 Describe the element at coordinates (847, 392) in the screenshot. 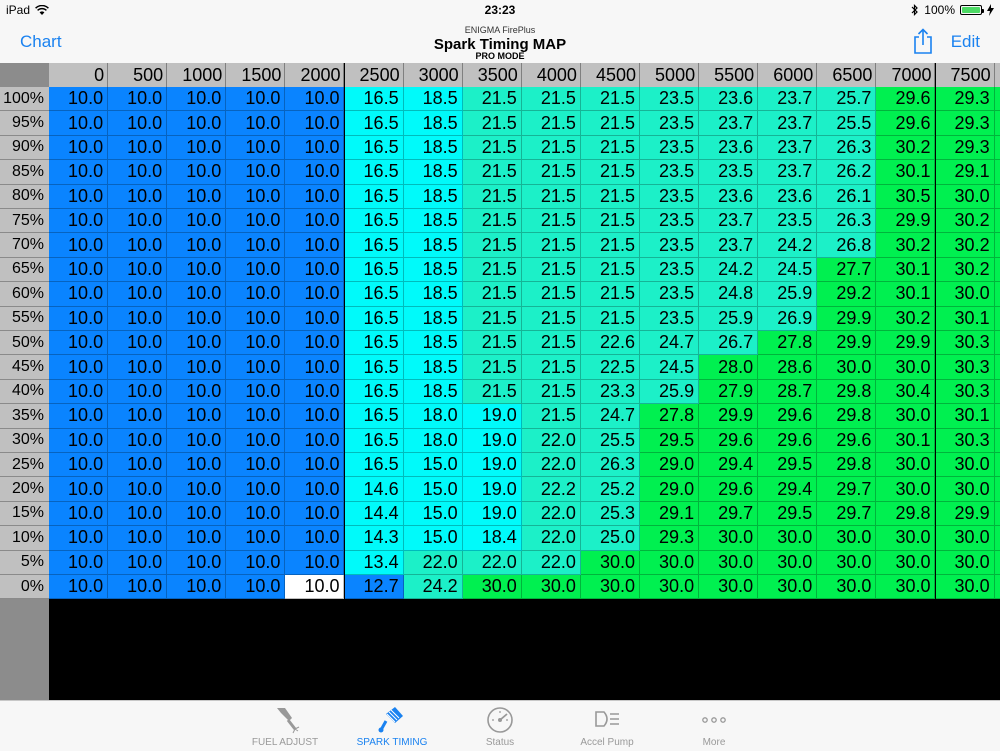

I see `table-cell: 29.8` at that location.